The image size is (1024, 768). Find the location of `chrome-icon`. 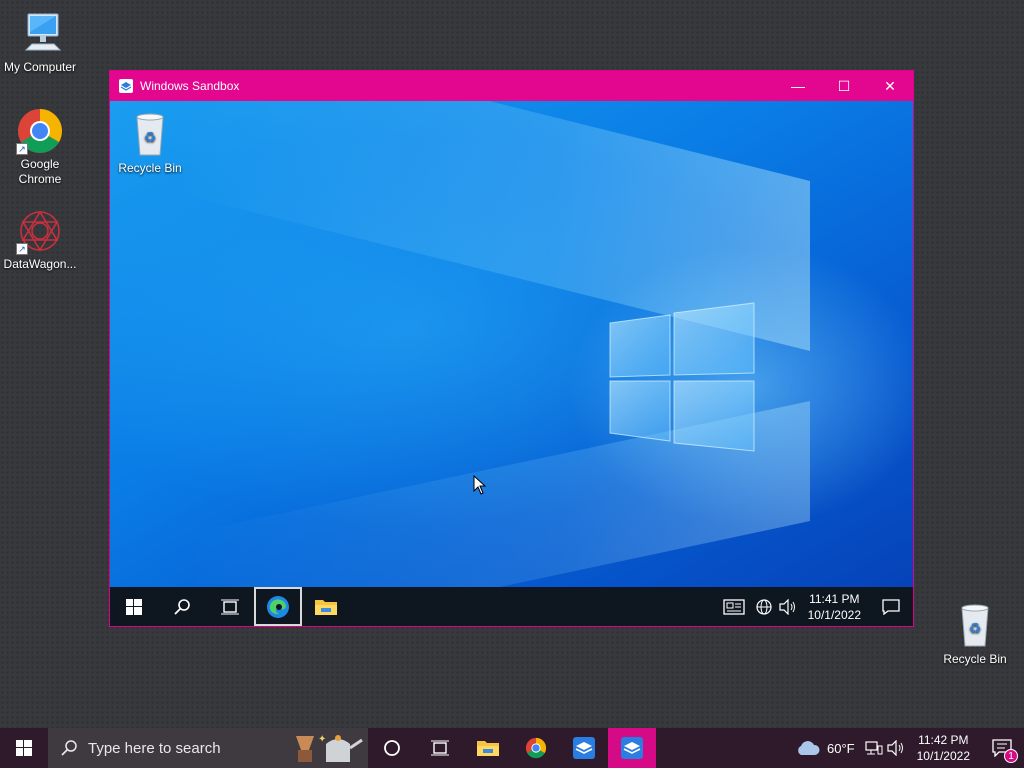

chrome-icon is located at coordinates (536, 748).